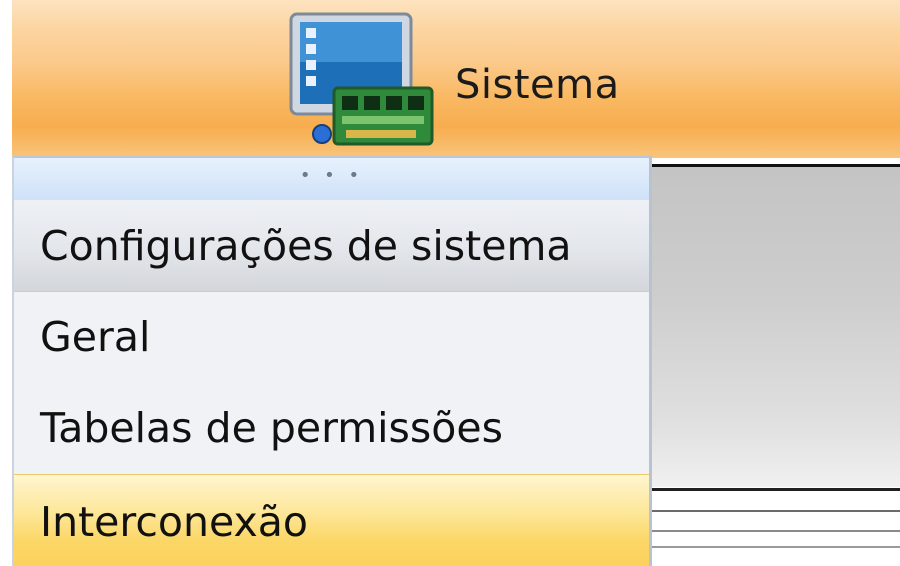  I want to click on menu-header-configuracoes: Configurações de sistema, so click(331, 246).